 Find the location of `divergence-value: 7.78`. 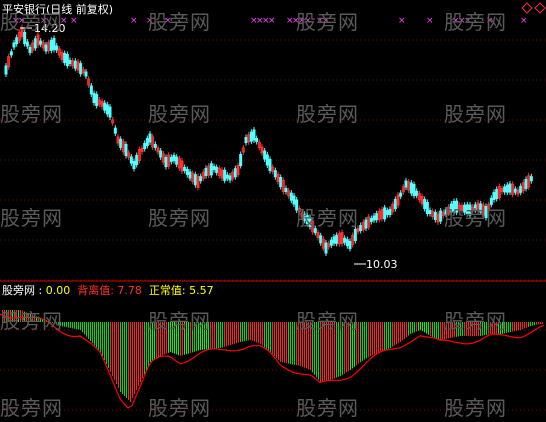

divergence-value: 7.78 is located at coordinates (129, 290).